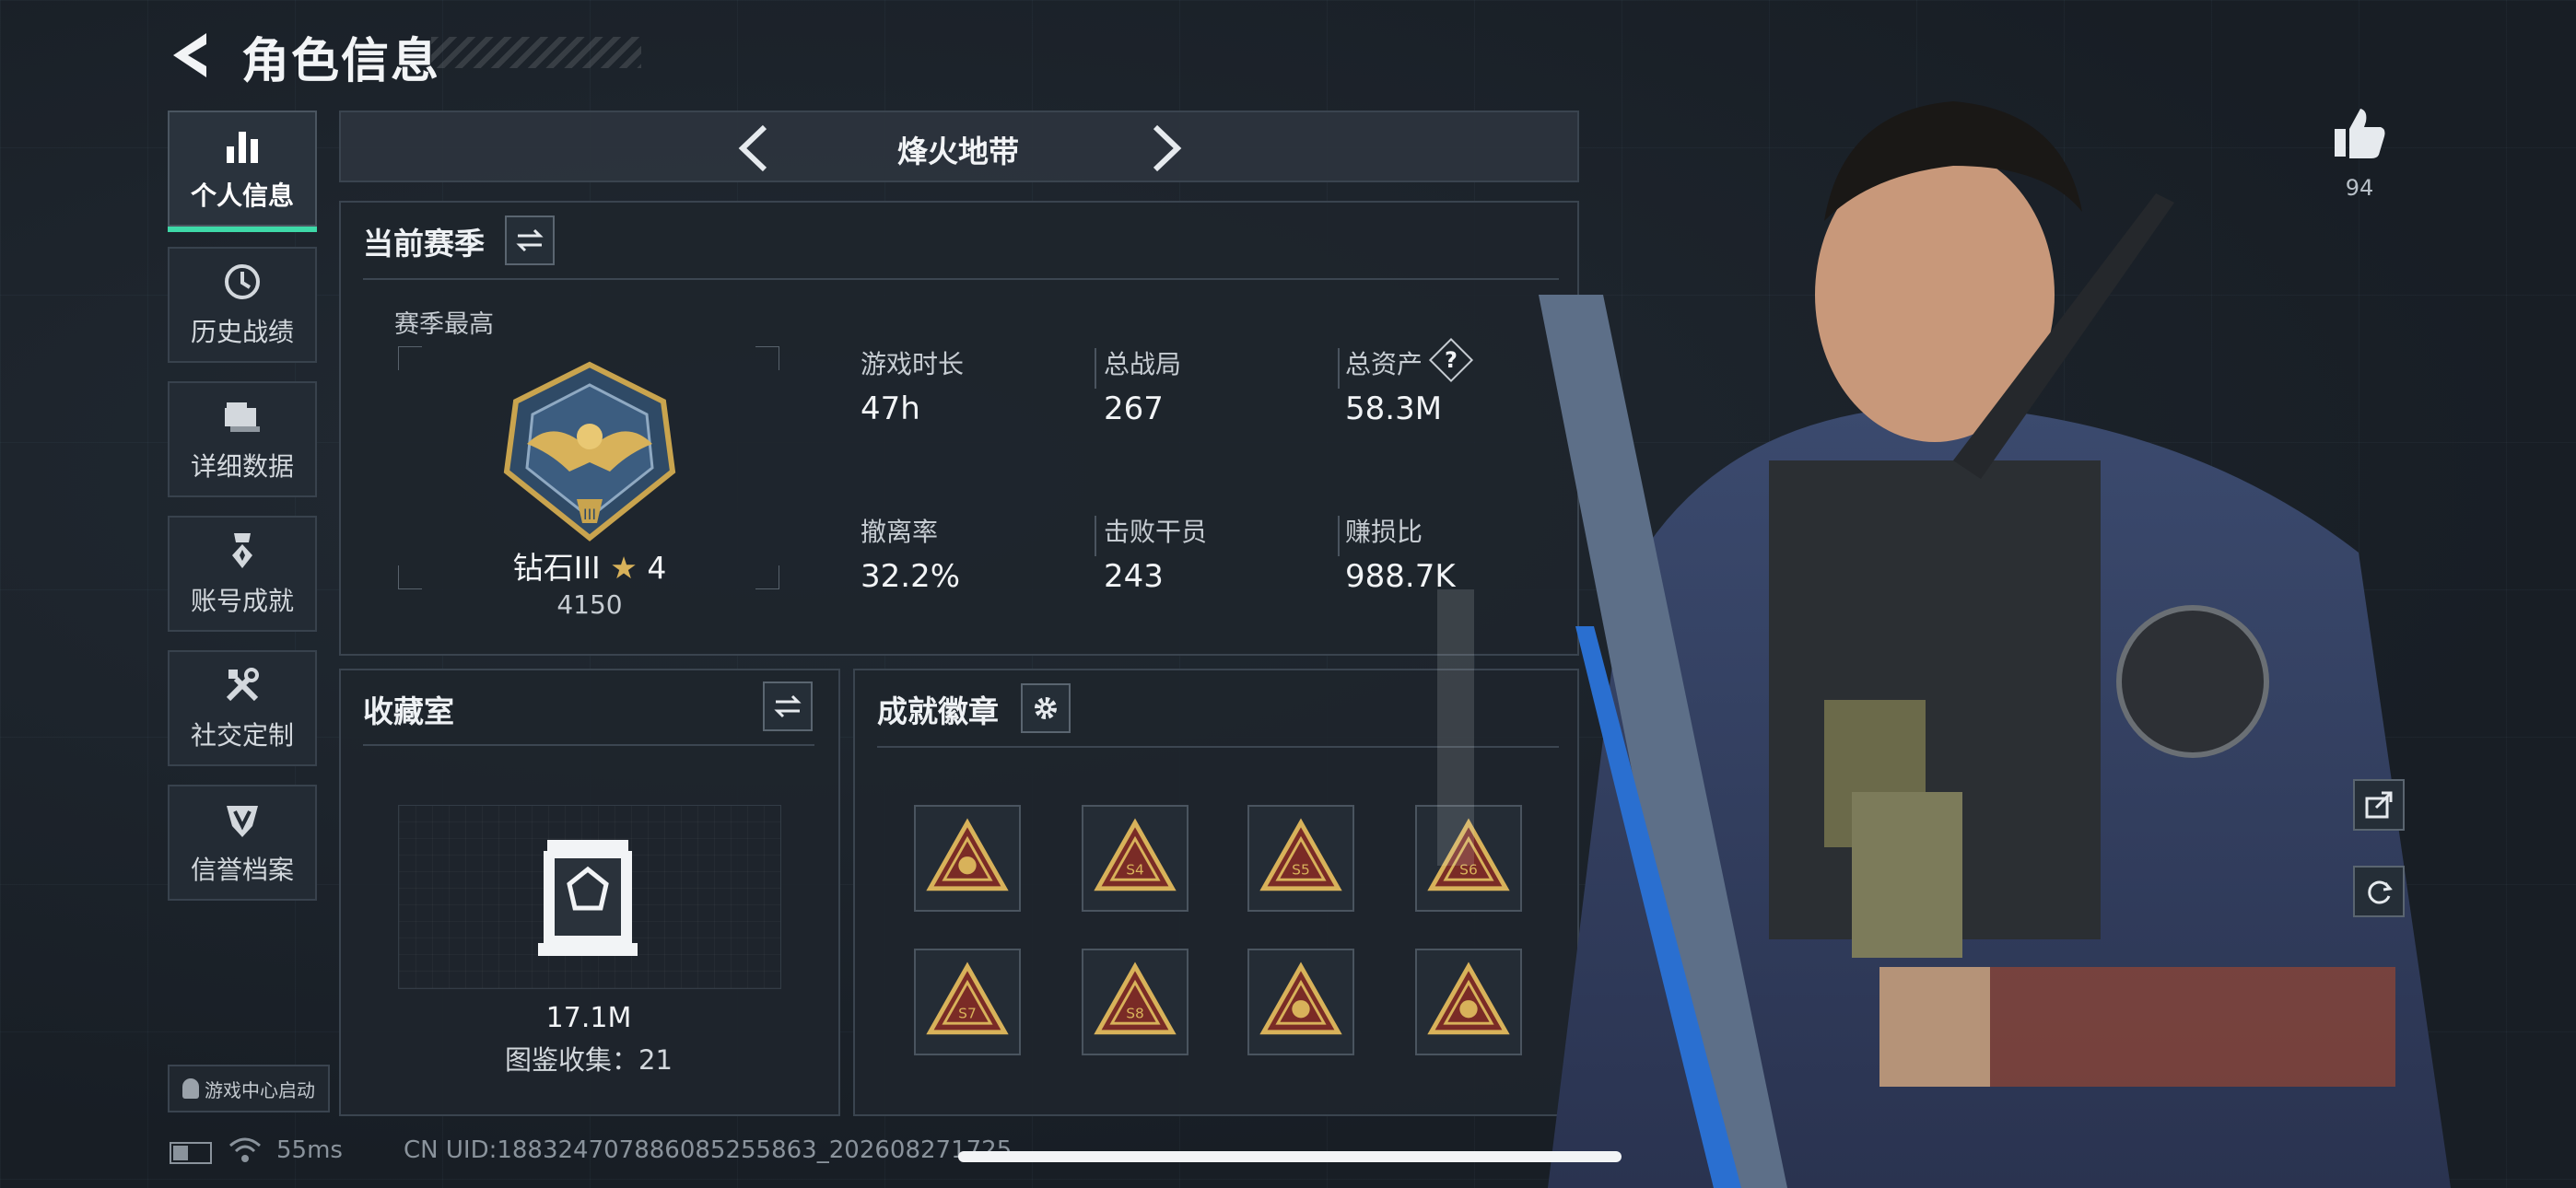  Describe the element at coordinates (242, 870) in the screenshot. I see `sidebar-item-label: 信誉档案` at that location.